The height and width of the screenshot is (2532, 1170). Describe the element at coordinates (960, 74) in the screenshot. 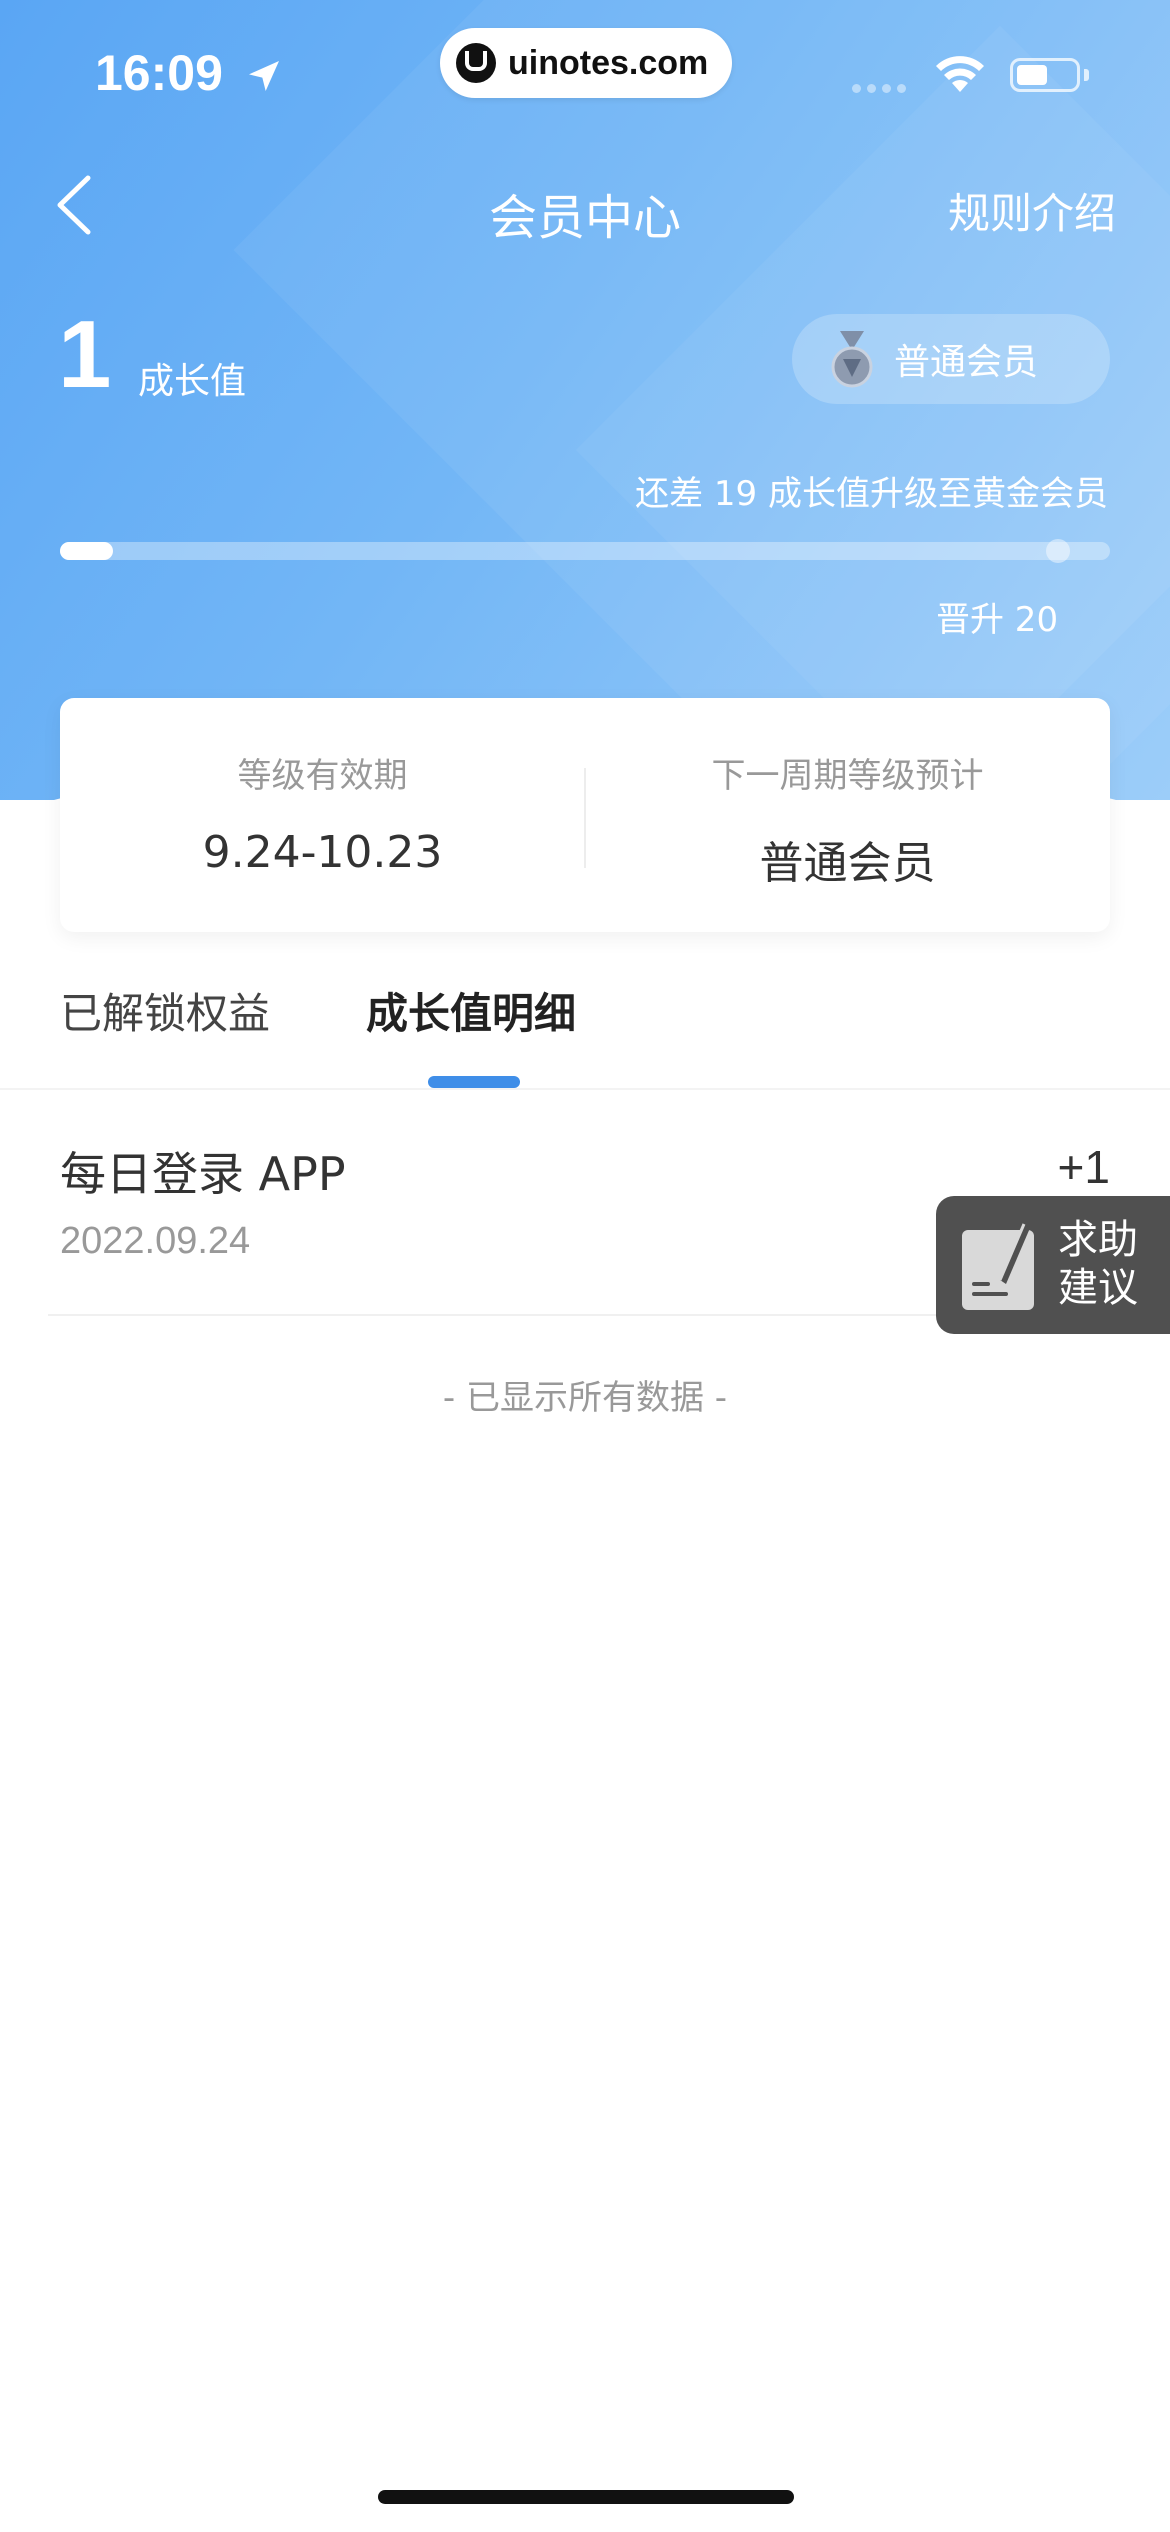

I see `wifi-icon` at that location.